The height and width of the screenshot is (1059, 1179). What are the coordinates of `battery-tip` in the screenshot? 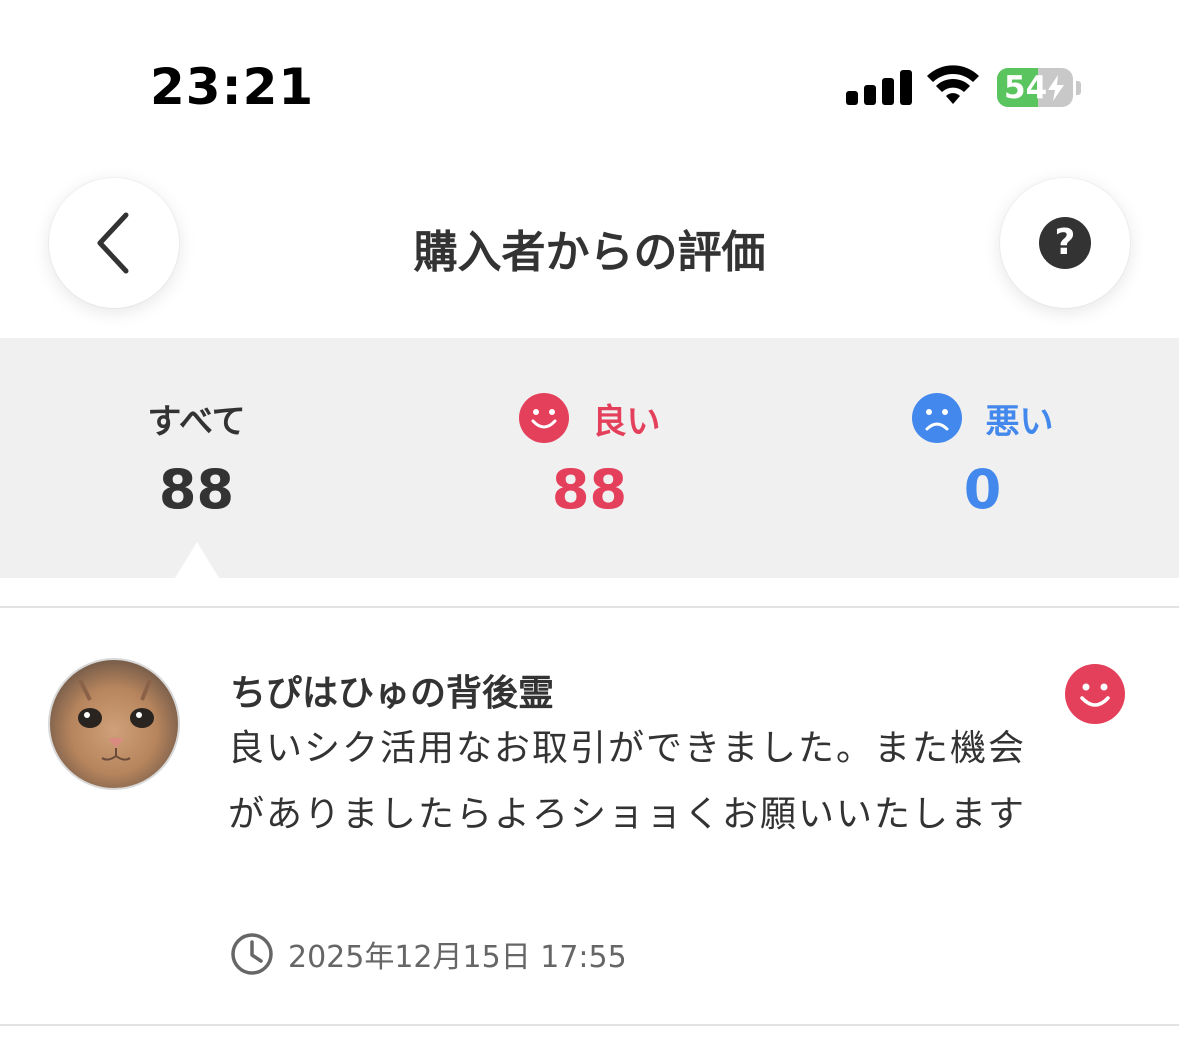 It's located at (1078, 88).